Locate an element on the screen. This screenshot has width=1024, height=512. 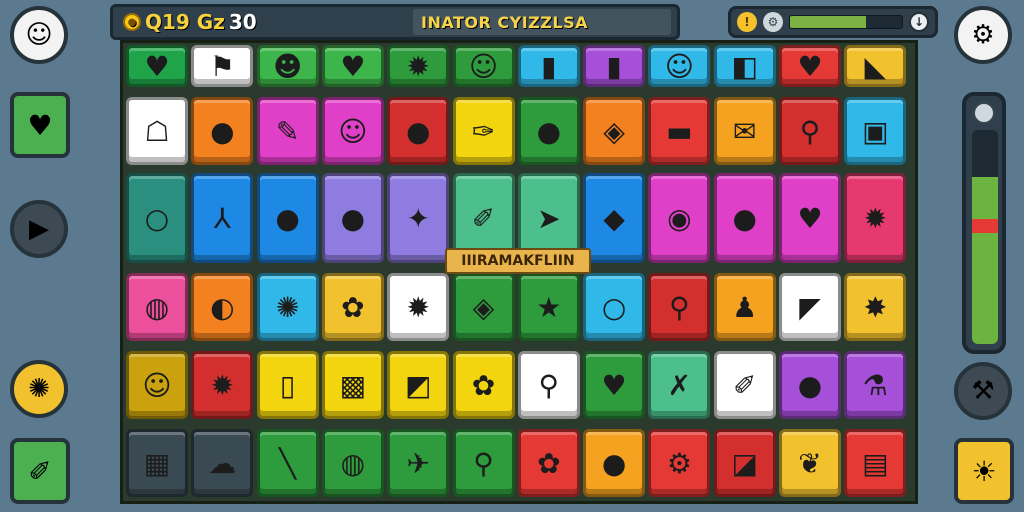
board-tile: ✗ is located at coordinates (679, 385).